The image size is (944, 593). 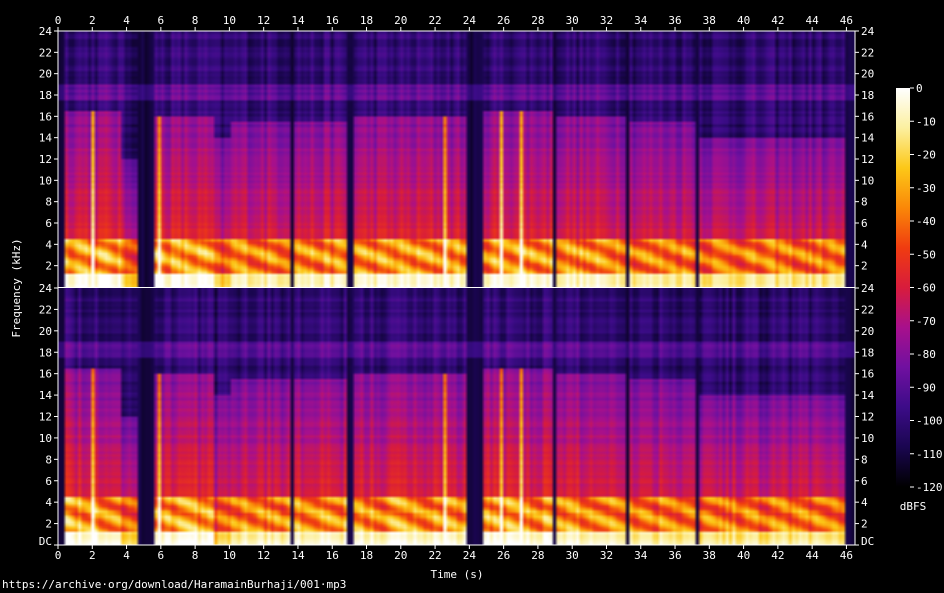 I want to click on x-tick-label-top: 36, so click(x=674, y=20).